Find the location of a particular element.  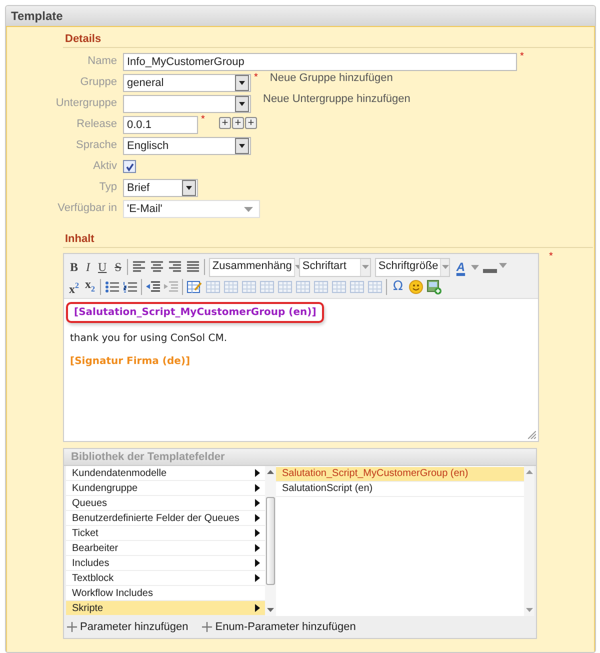

insert-image-icon is located at coordinates (434, 287).